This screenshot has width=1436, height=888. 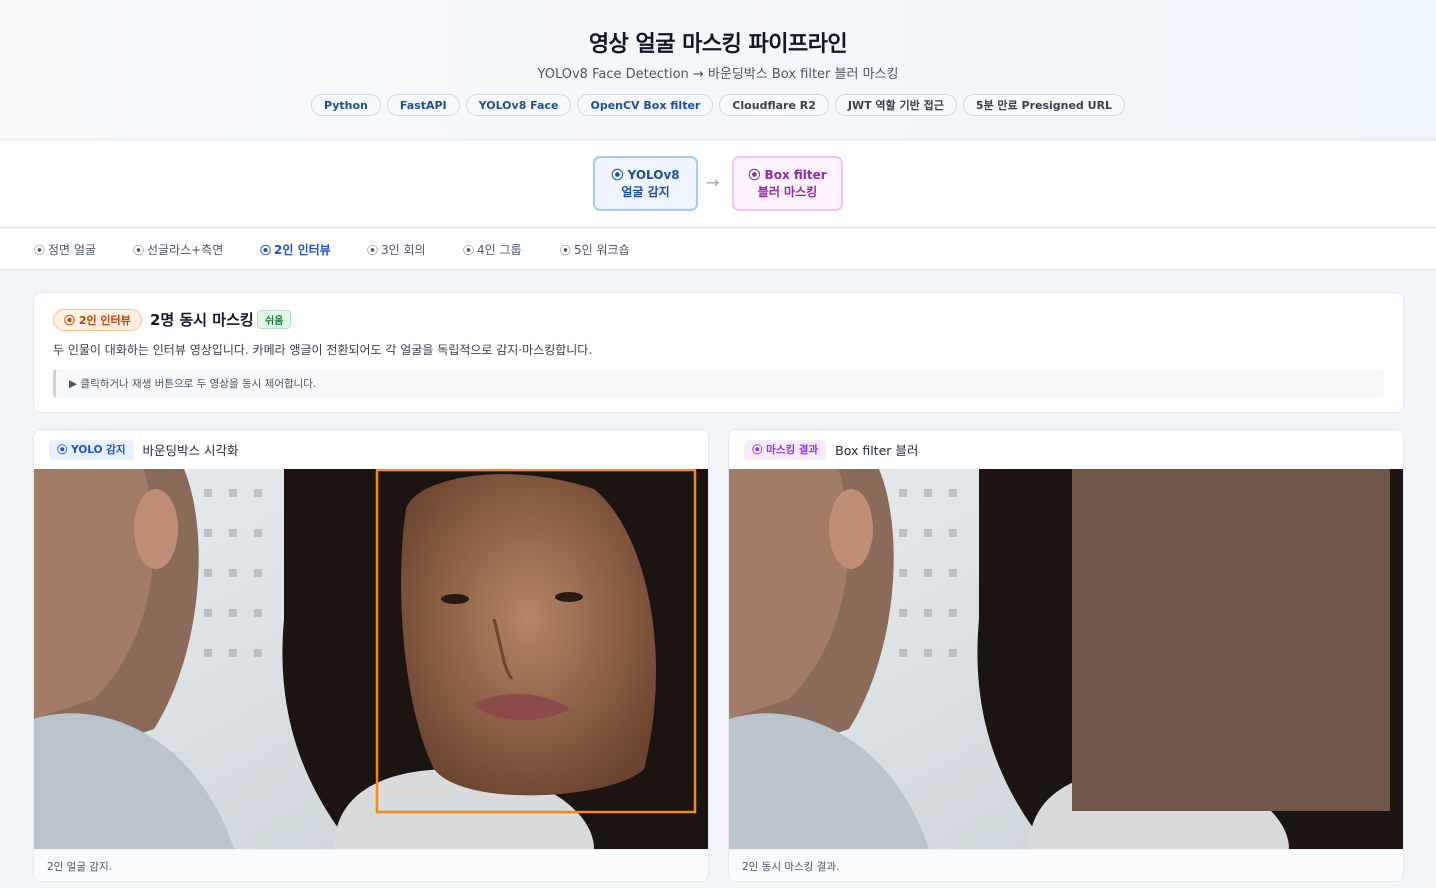 What do you see at coordinates (895, 105) in the screenshot?
I see `tag-jwt: JWT 역할 기반 접근` at bounding box center [895, 105].